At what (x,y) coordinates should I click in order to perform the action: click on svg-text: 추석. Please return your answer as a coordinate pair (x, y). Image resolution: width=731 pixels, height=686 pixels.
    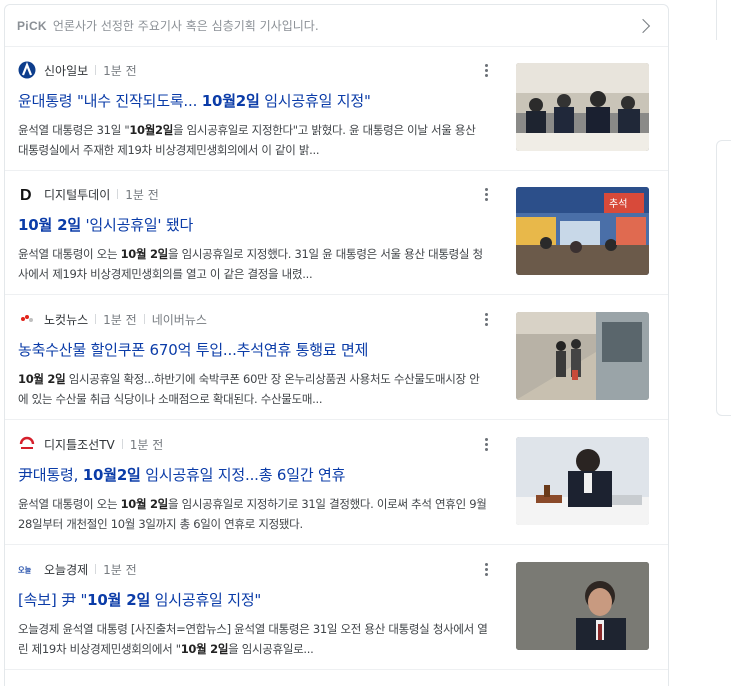
    Looking at the image, I should click on (618, 204).